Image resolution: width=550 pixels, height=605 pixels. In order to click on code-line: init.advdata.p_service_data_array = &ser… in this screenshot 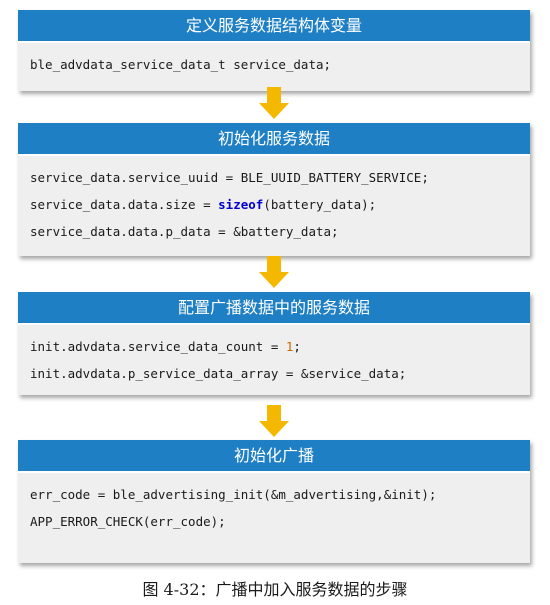, I will do `click(274, 373)`.